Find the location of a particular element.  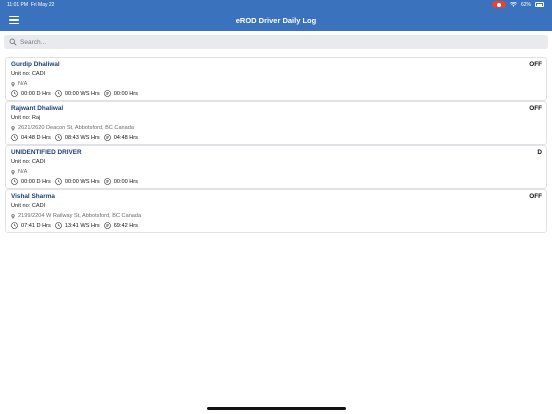

cycle-hours-text: 69:42 Hrs is located at coordinates (125, 225).